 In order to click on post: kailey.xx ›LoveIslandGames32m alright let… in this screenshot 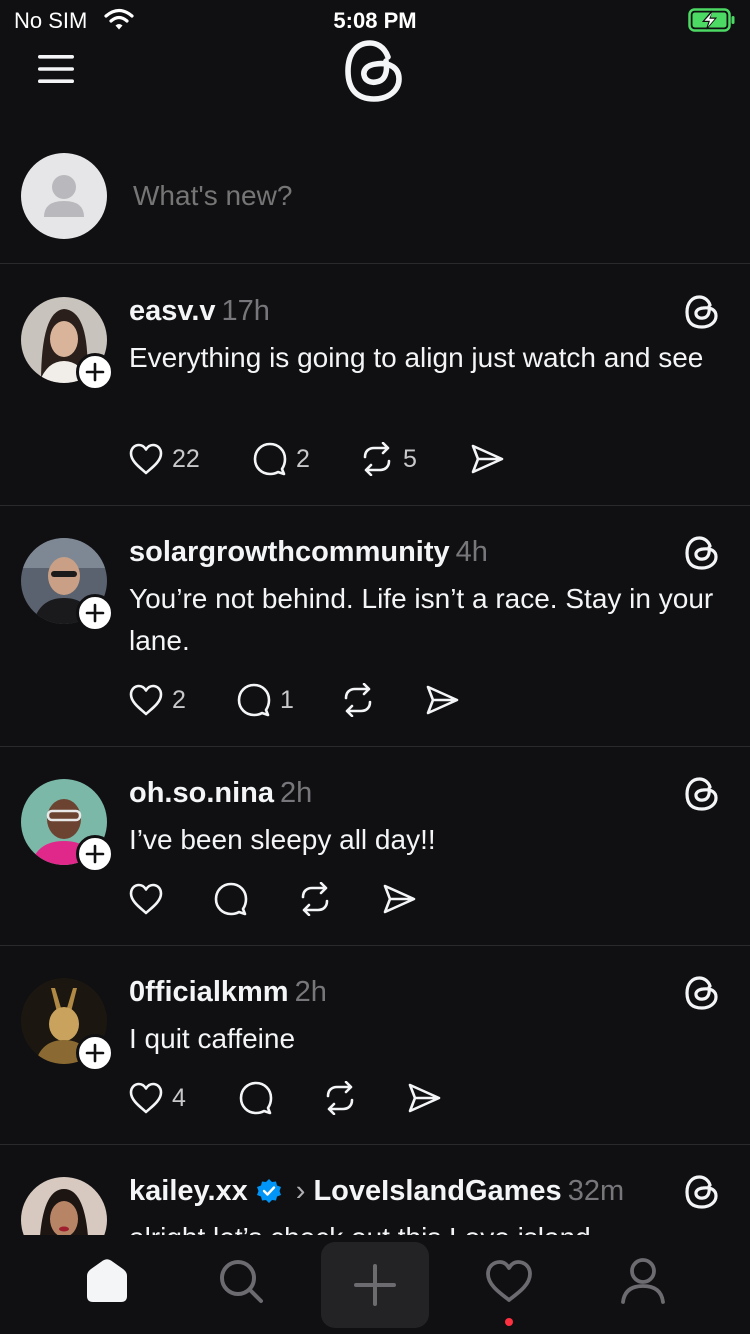, I will do `click(375, 1190)`.